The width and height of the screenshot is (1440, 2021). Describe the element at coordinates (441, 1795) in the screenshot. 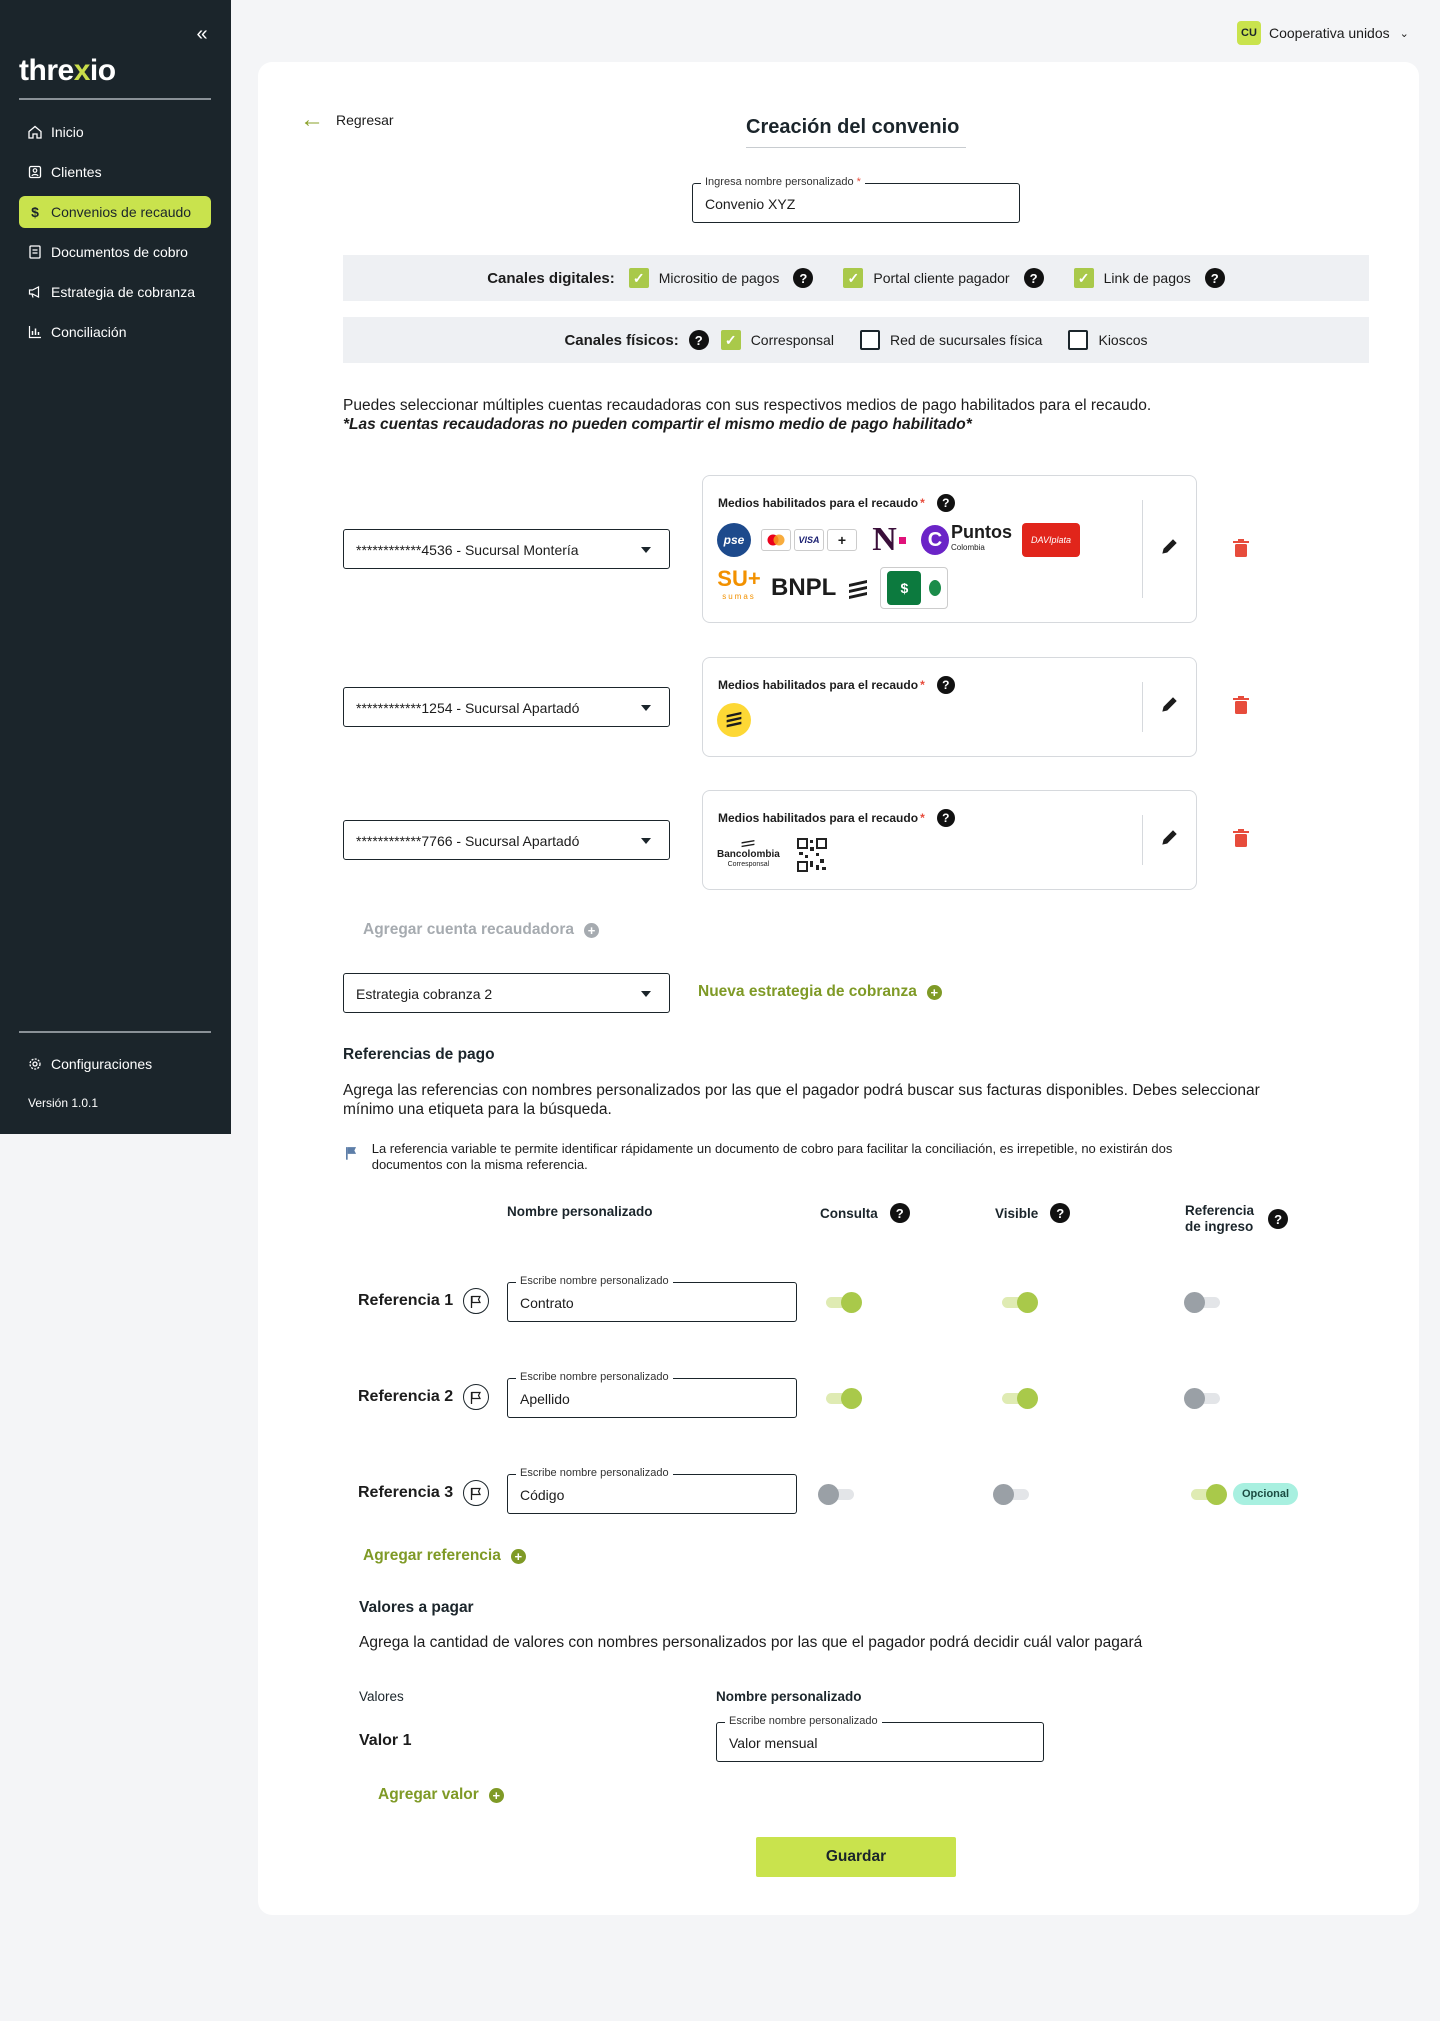

I see `add-value-button: Agregar valor +` at that location.